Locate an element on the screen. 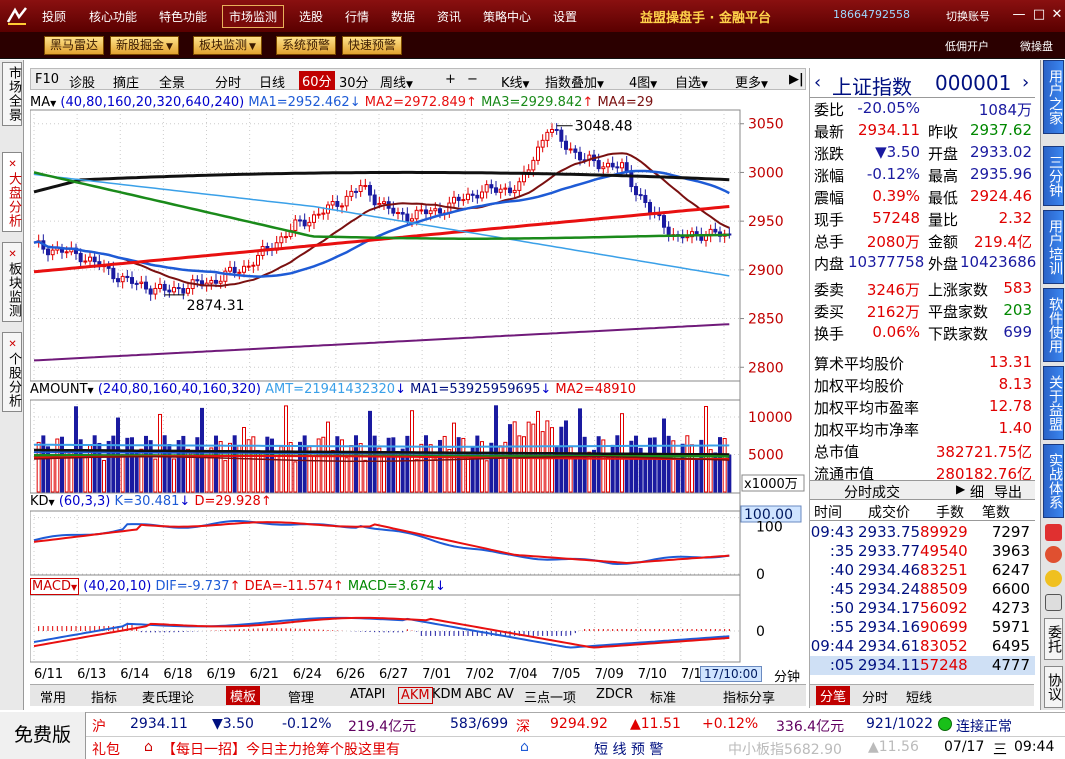  summary-button: 摘庄 is located at coordinates (126, 81).